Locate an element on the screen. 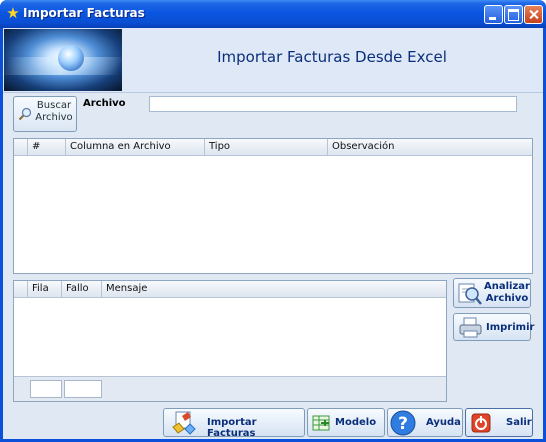 This screenshot has width=546, height=442. help-button: ? Ayuda is located at coordinates (425, 422).